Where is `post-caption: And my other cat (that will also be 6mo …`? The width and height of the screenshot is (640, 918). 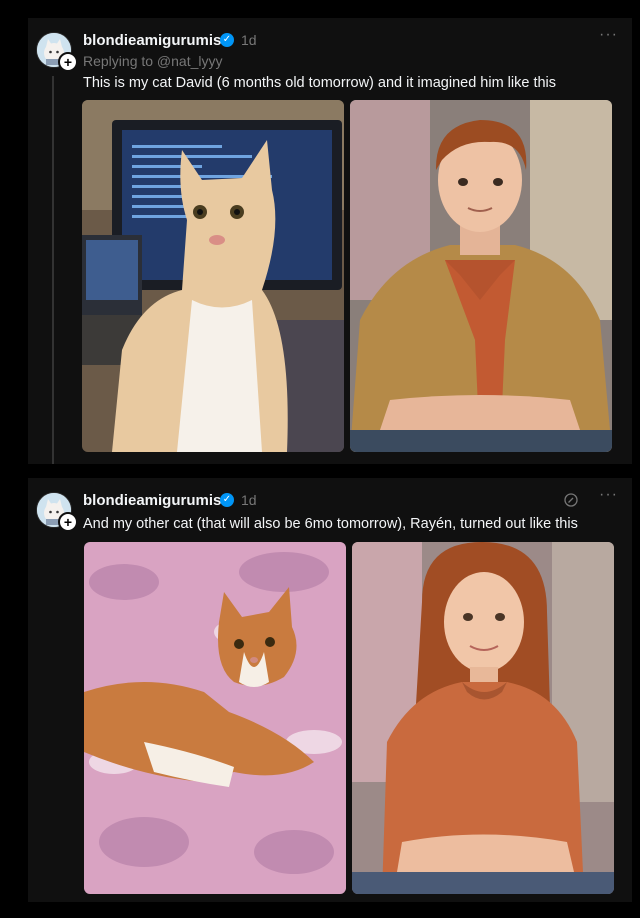
post-caption: And my other cat (that will also be 6mo … is located at coordinates (330, 524).